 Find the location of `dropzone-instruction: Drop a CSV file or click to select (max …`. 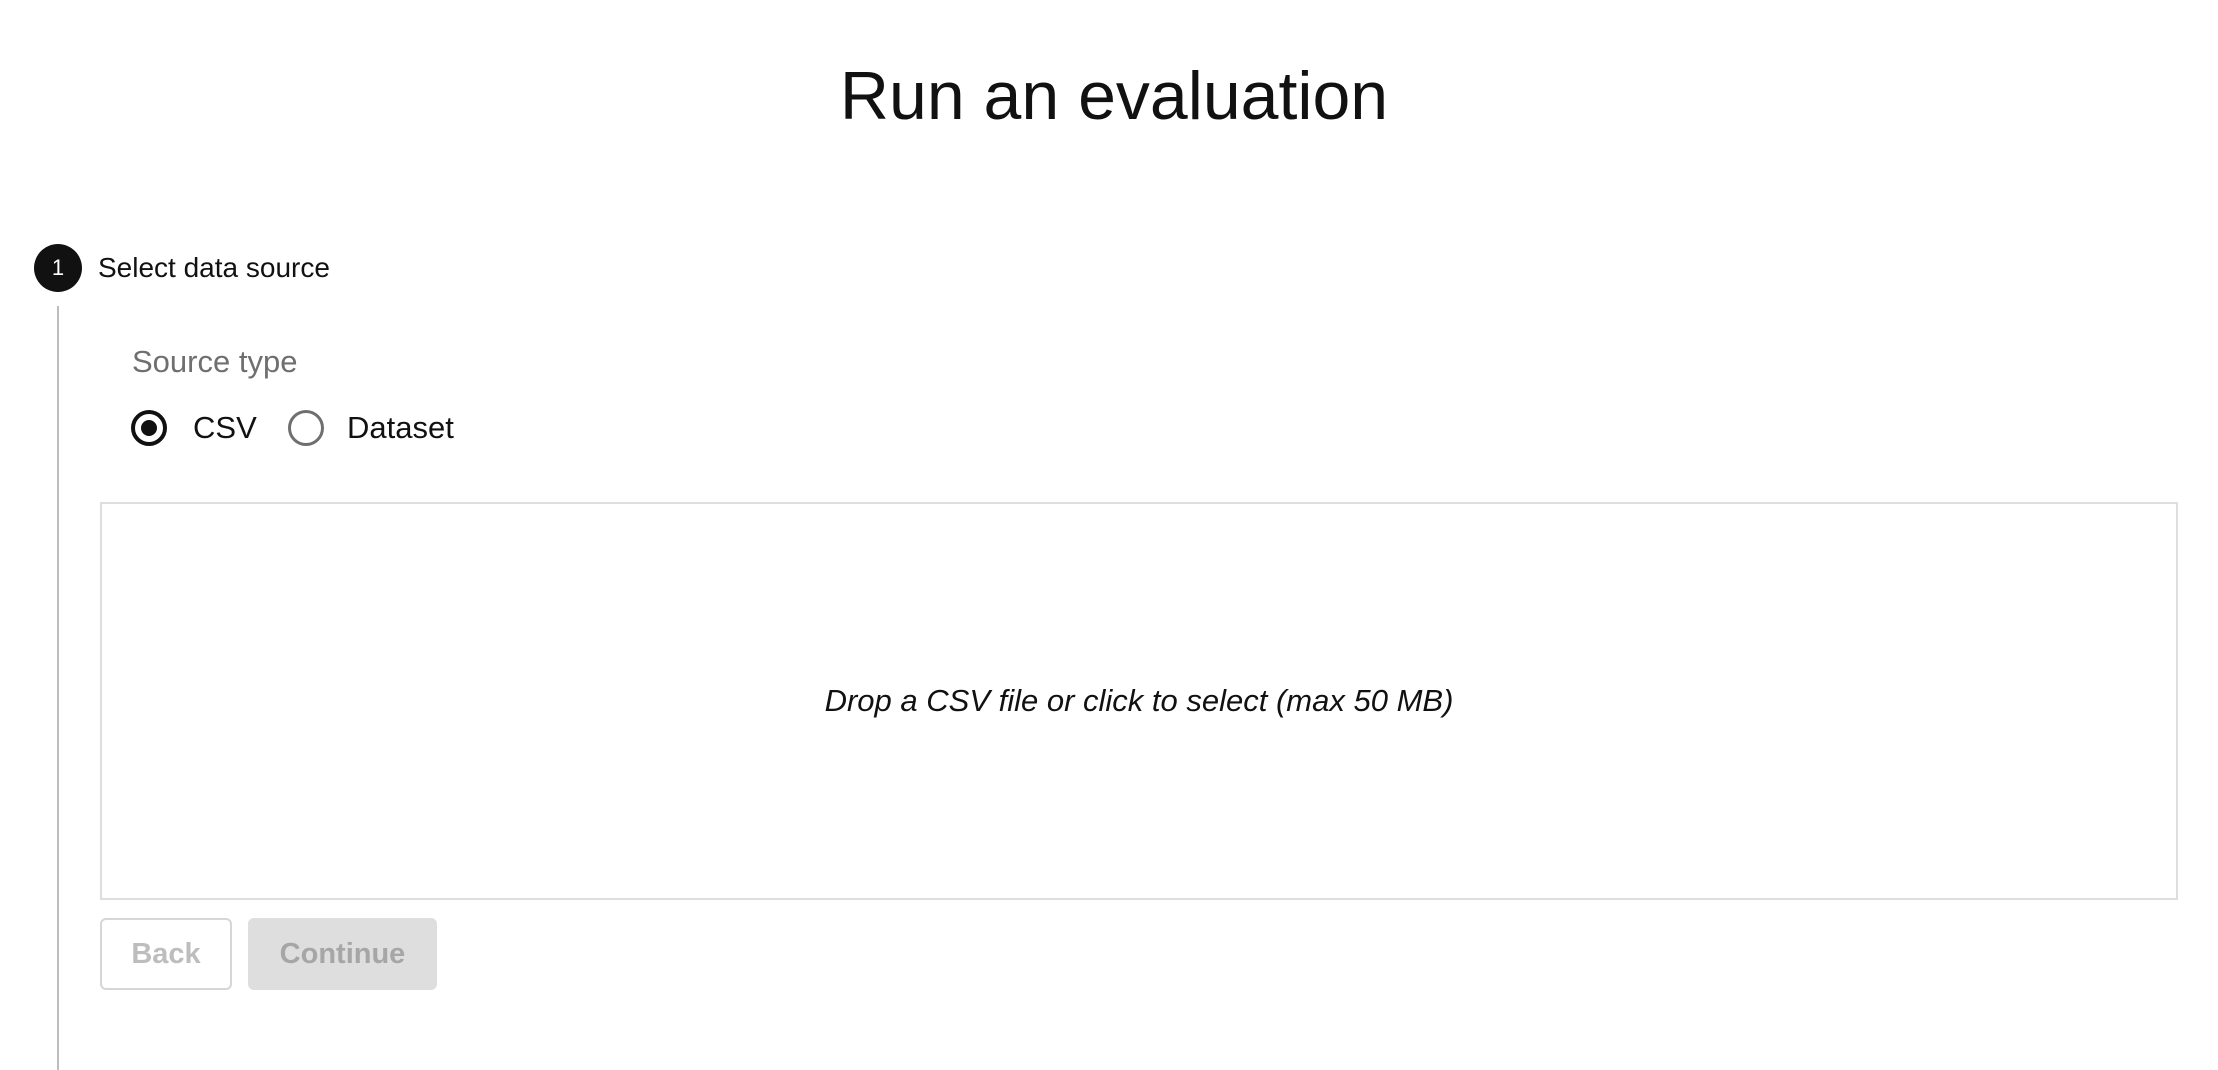

dropzone-instruction: Drop a CSV file or click to select (max … is located at coordinates (1139, 700).